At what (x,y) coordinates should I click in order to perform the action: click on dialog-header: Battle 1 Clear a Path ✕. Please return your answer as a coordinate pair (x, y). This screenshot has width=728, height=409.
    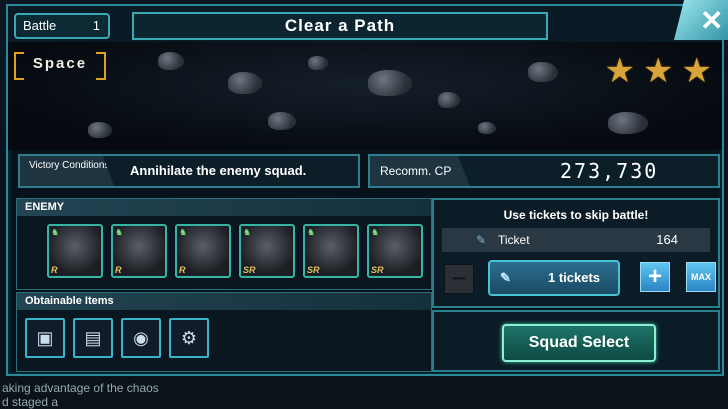
    Looking at the image, I should click on (368, 21).